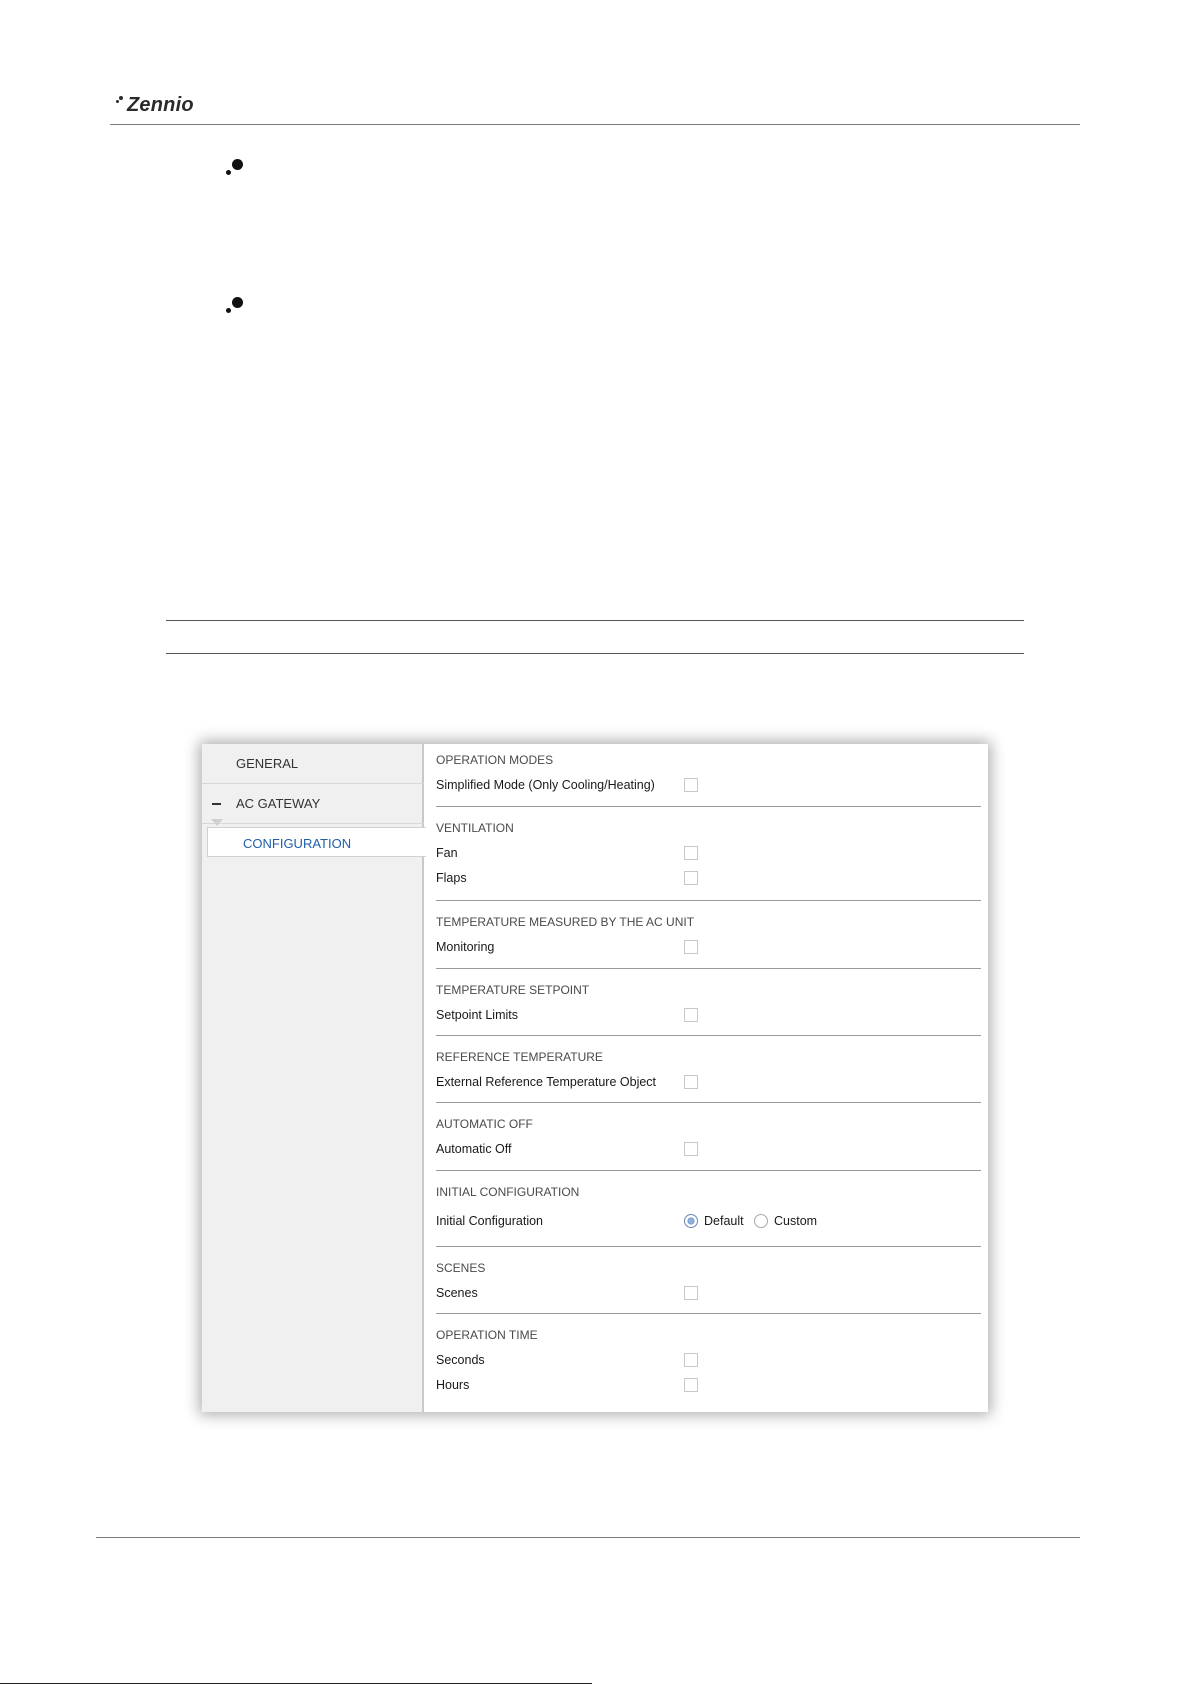 This screenshot has height=1685, width=1191. I want to click on tree-pointer-icon, so click(217, 822).